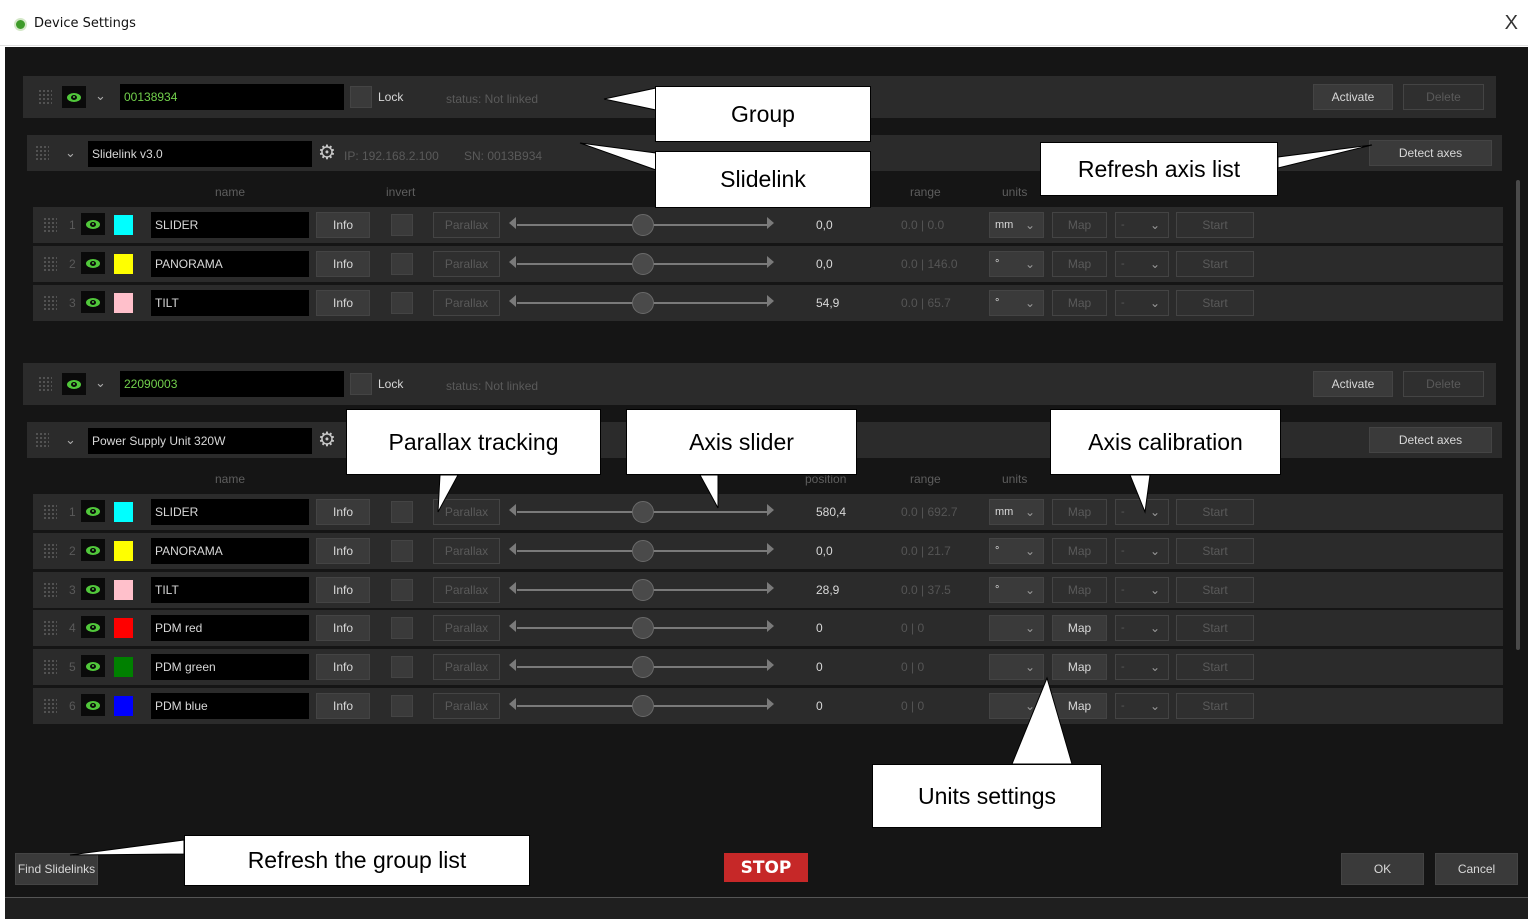 This screenshot has height=919, width=1528. I want to click on lock-checkbox, so click(361, 384).